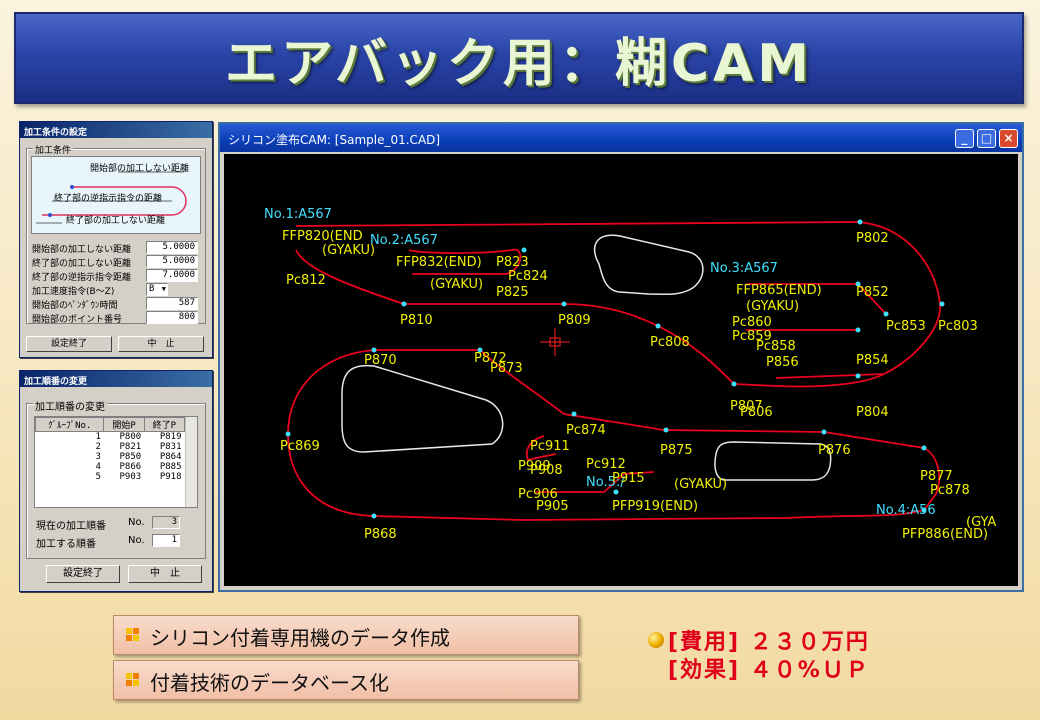  Describe the element at coordinates (528, 276) in the screenshot. I see `point-label: Pc824` at that location.